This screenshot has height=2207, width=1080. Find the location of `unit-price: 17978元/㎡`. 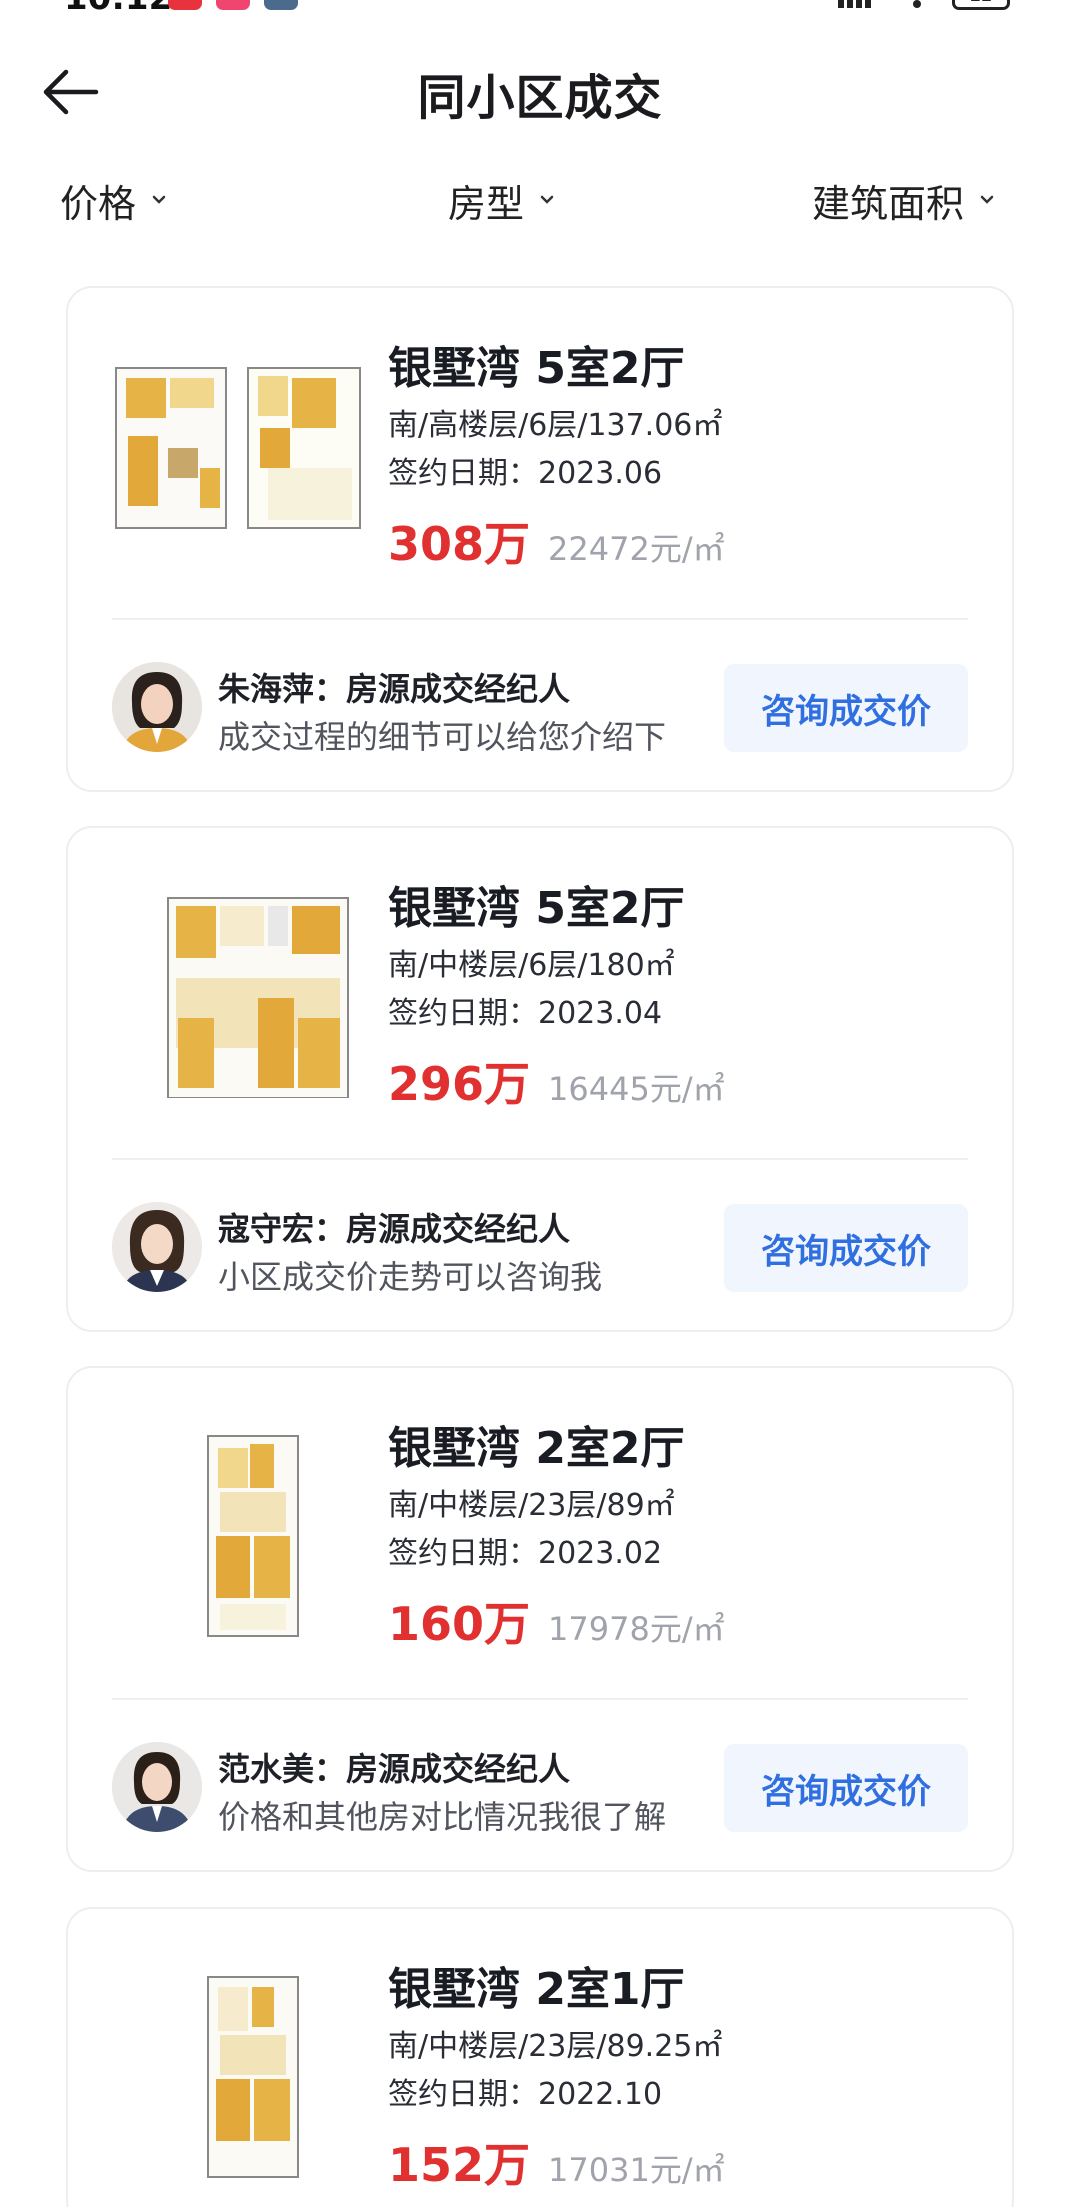

unit-price: 17978元/㎡ is located at coordinates (636, 1629).